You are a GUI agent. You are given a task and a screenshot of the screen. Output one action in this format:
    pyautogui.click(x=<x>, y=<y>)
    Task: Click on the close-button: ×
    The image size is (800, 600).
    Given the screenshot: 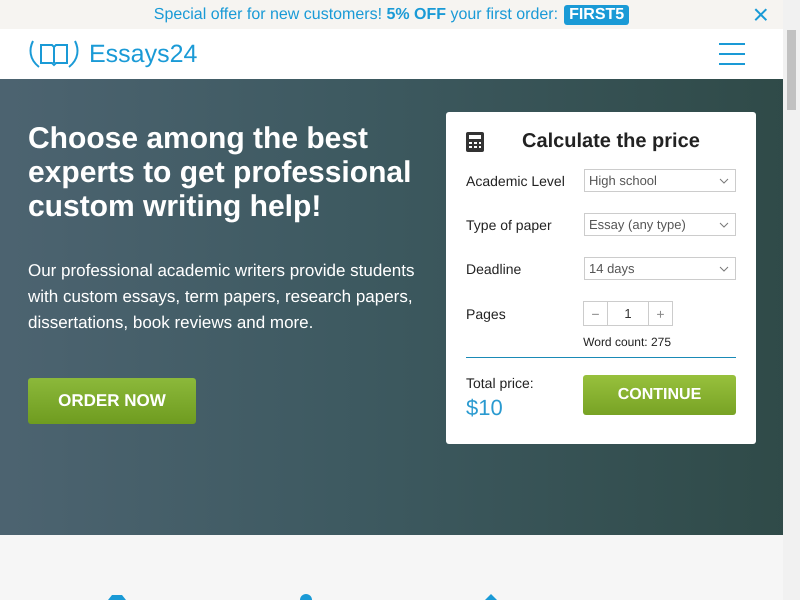 What is the action you would take?
    pyautogui.click(x=760, y=14)
    